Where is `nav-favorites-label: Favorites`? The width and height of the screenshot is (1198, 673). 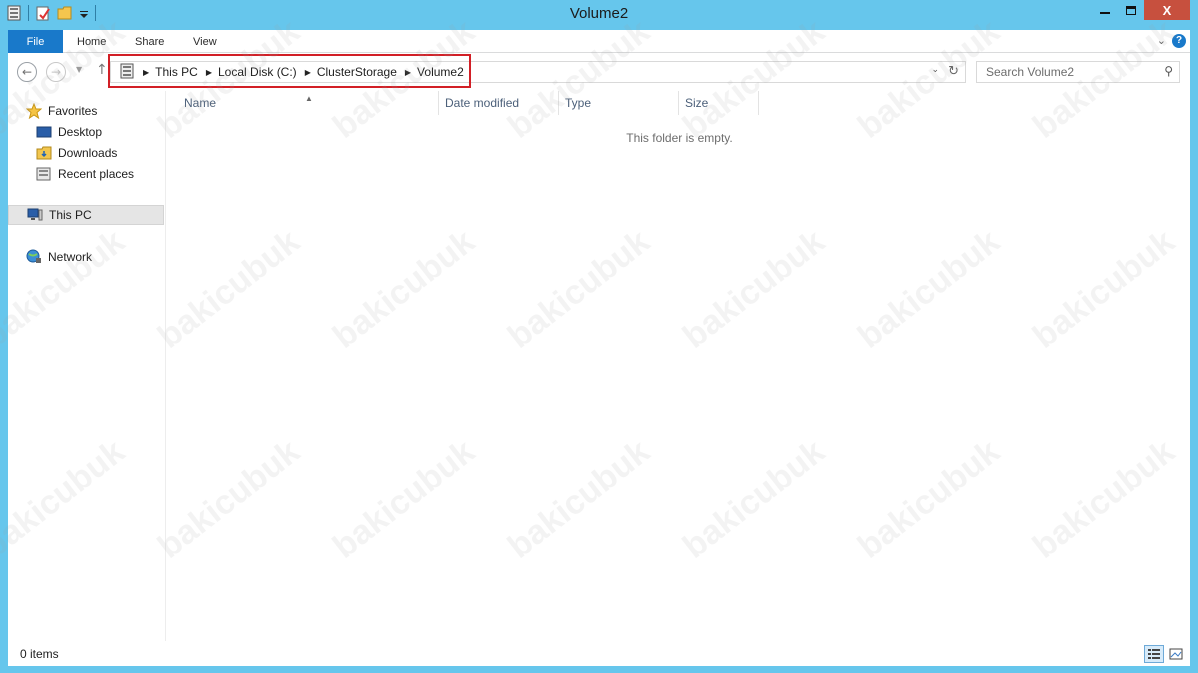 nav-favorites-label: Favorites is located at coordinates (73, 111).